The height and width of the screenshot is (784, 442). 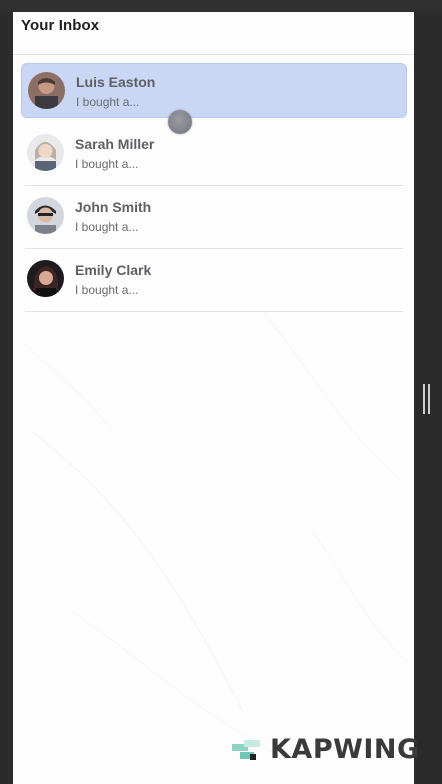 What do you see at coordinates (113, 270) in the screenshot?
I see `conversation-name: Emily Clark` at bounding box center [113, 270].